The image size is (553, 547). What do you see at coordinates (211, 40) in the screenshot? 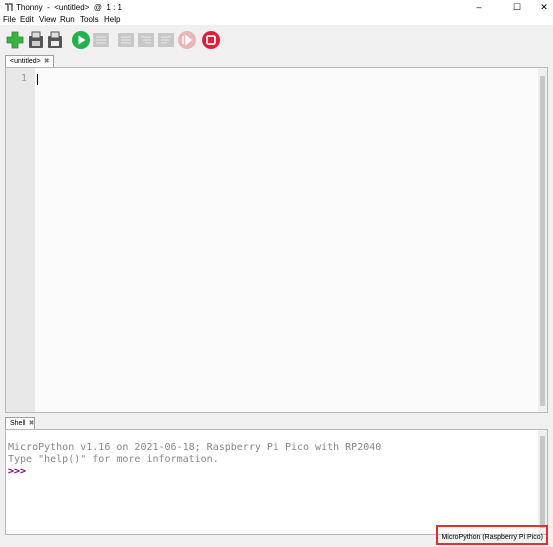
I see `stop-icon` at bounding box center [211, 40].